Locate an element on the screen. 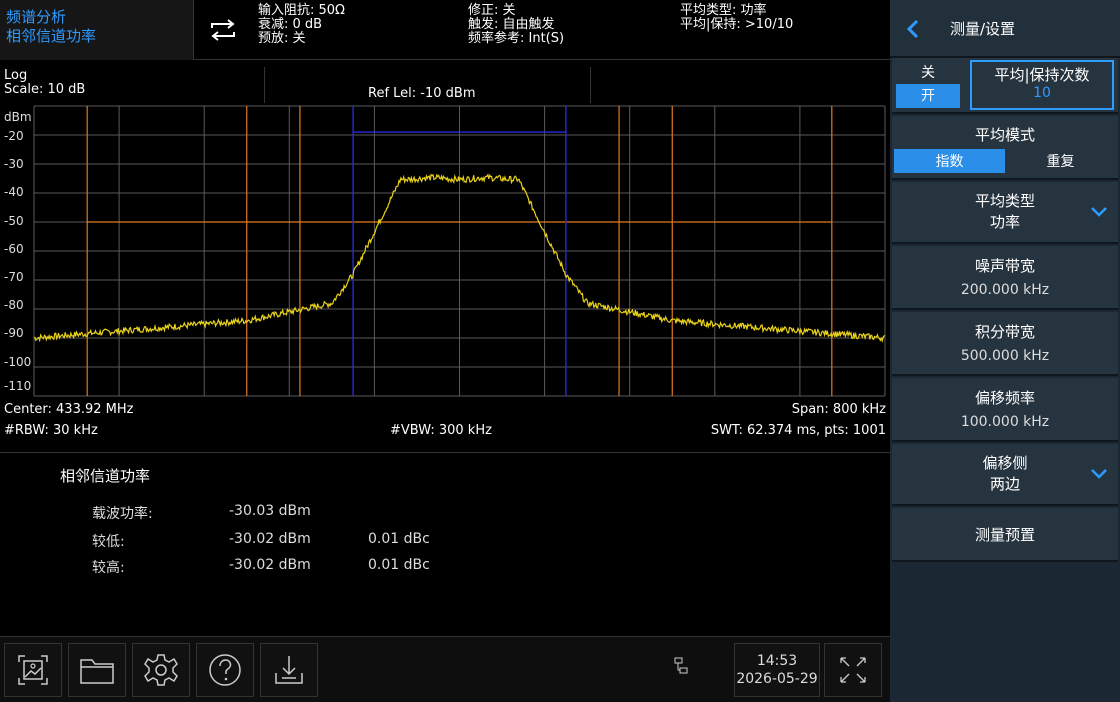 The width and height of the screenshot is (1120, 702). results-title: 相邻信道功率 is located at coordinates (105, 476).